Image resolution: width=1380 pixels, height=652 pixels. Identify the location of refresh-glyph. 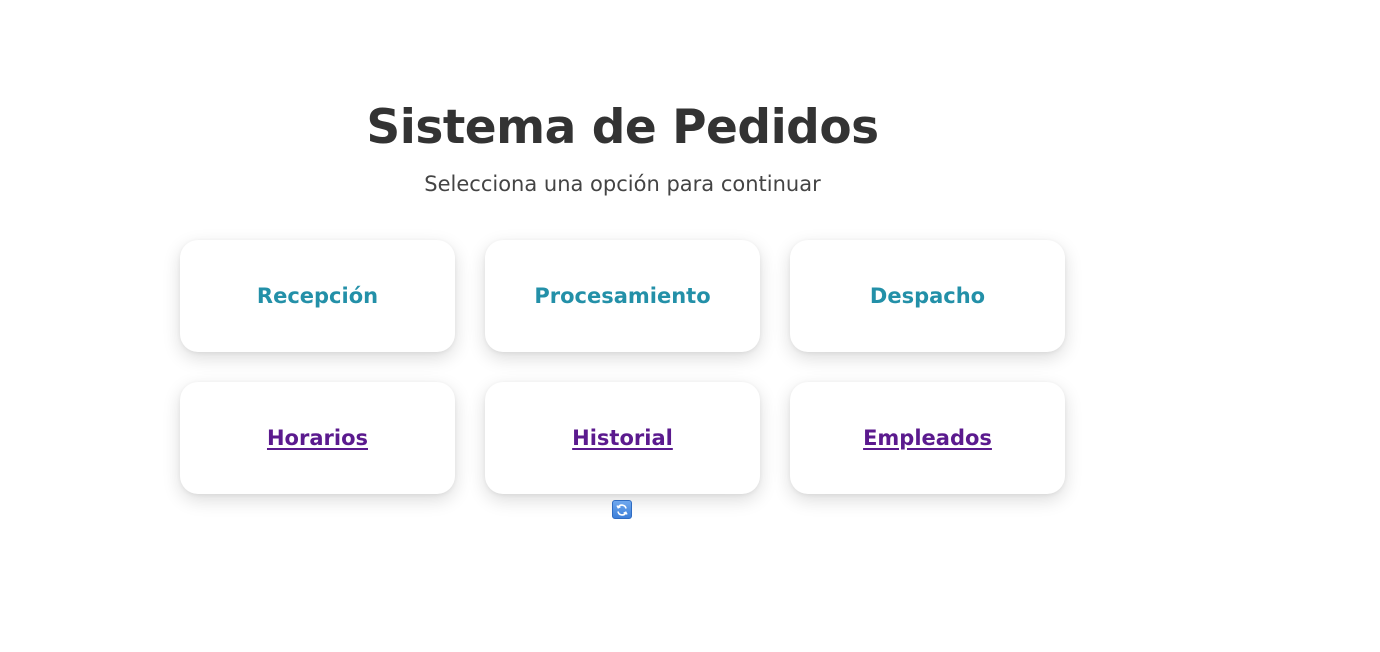
(622, 509).